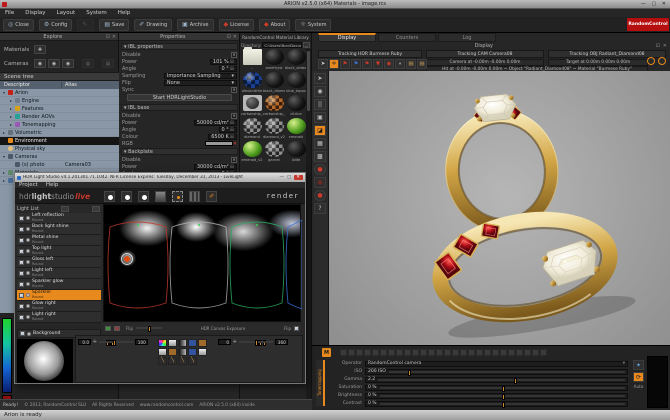  I want to click on add-light-button, so click(64, 209).